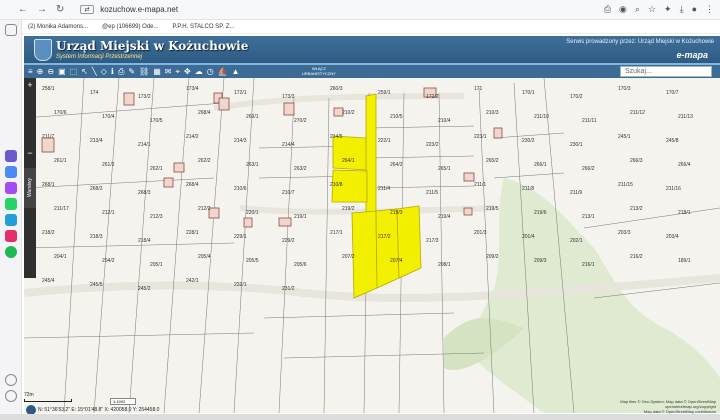 This screenshot has width=720, height=420. I want to click on clock-icon: ◷, so click(210, 72).